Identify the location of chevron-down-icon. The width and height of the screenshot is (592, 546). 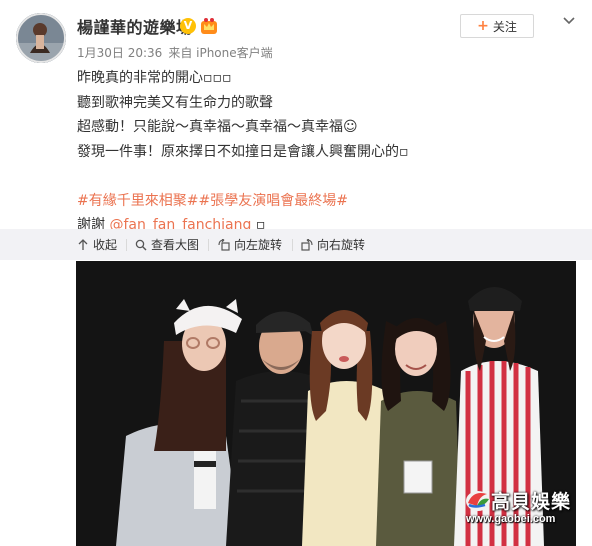
(569, 21).